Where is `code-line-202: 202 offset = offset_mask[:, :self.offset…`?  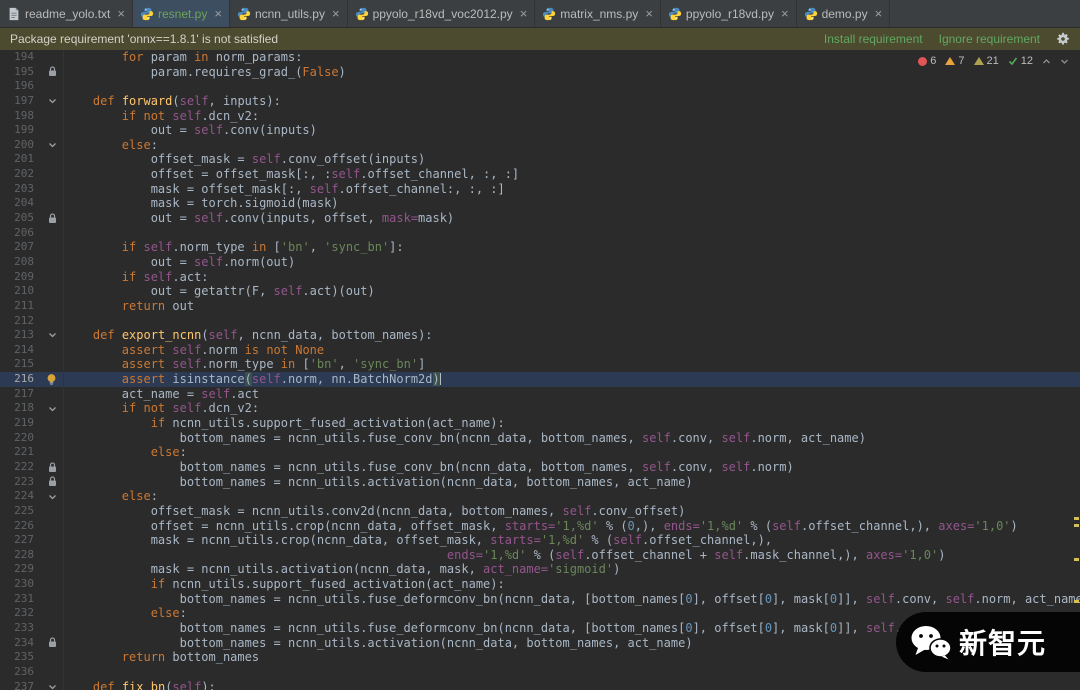 code-line-202: 202 offset = offset_mask[:, :self.offset… is located at coordinates (540, 174).